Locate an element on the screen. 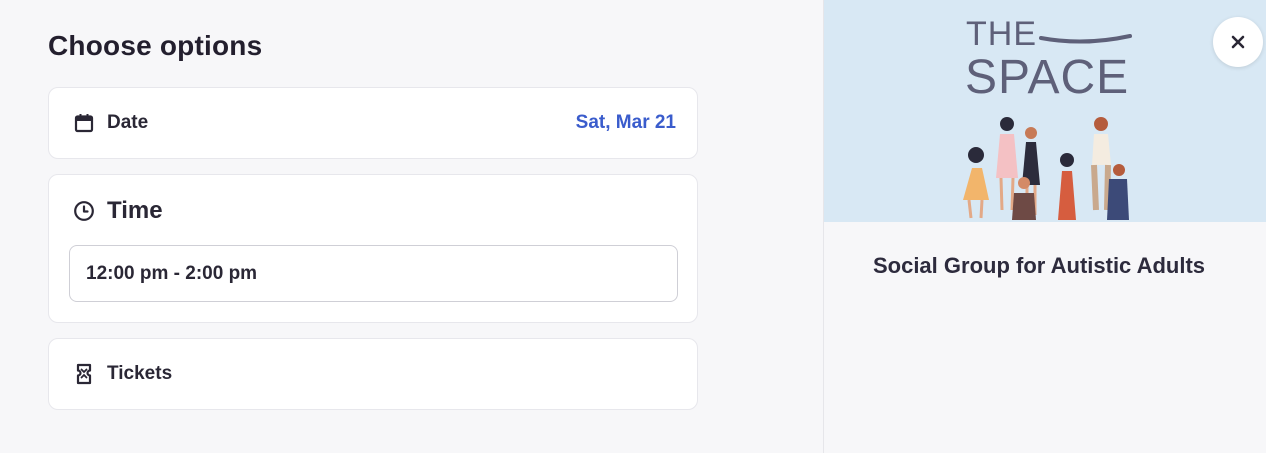 The width and height of the screenshot is (1266, 453). time-label: Time is located at coordinates (135, 210).